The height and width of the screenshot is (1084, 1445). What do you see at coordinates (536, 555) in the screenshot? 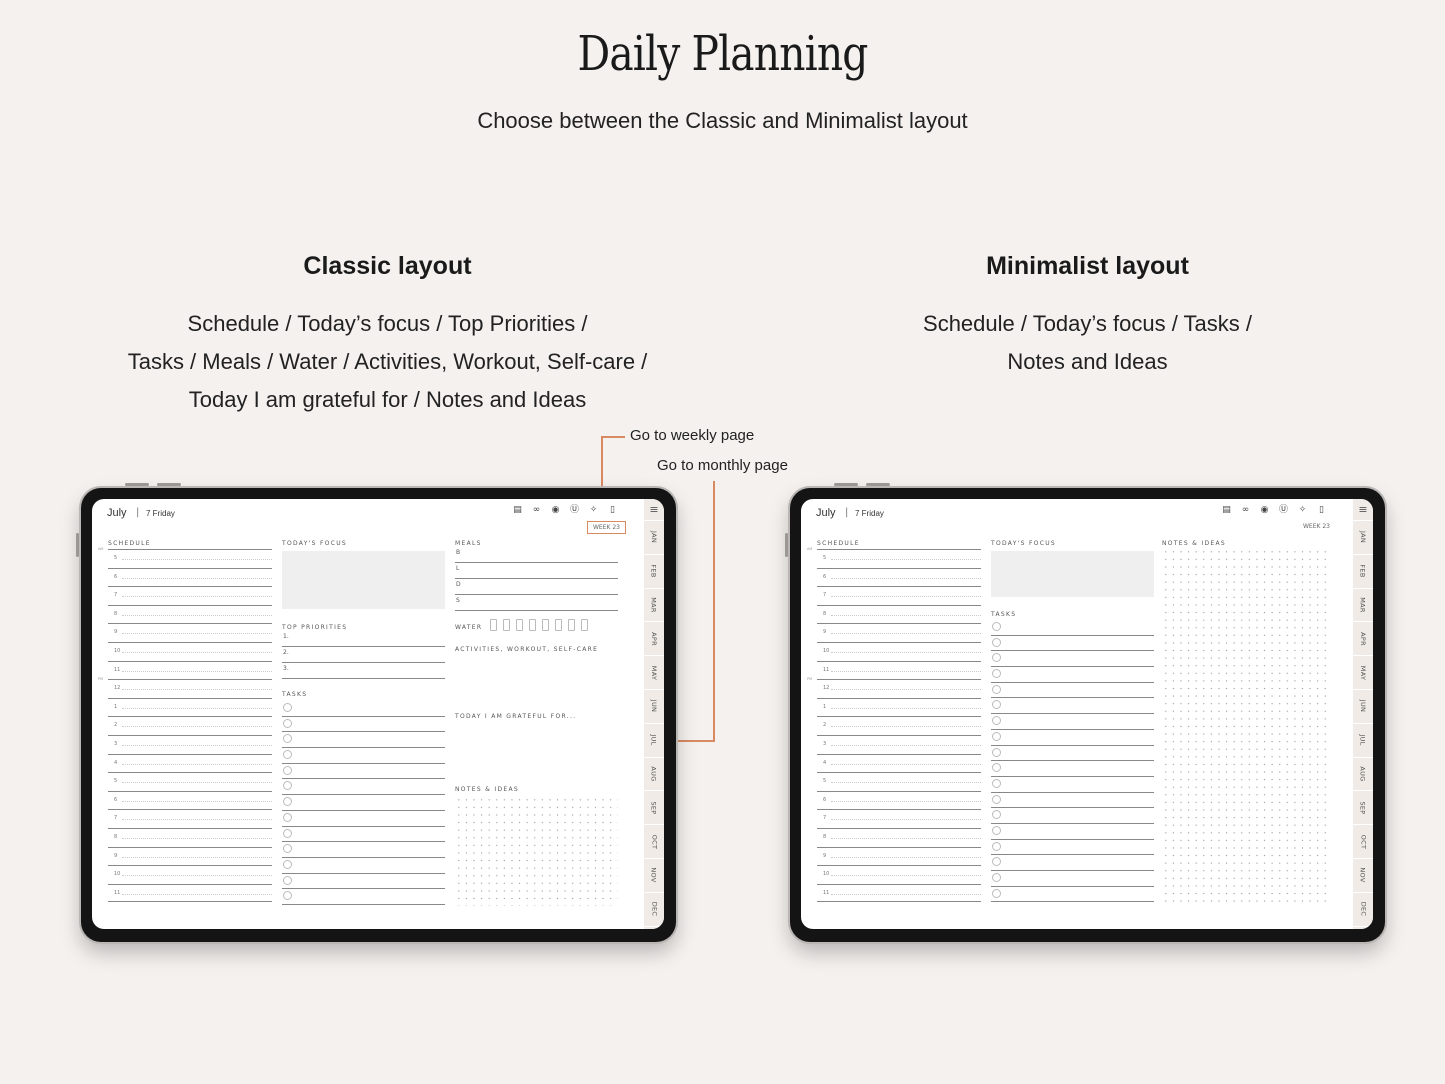
I see `meal-row: B` at bounding box center [536, 555].